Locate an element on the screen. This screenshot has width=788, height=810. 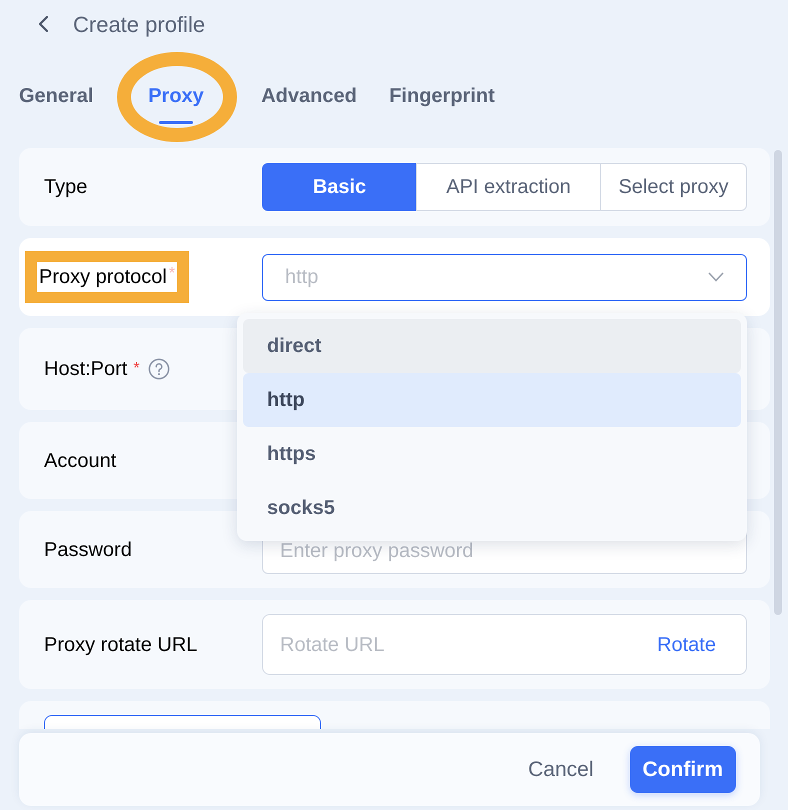
scrollbar is located at coordinates (778, 382).